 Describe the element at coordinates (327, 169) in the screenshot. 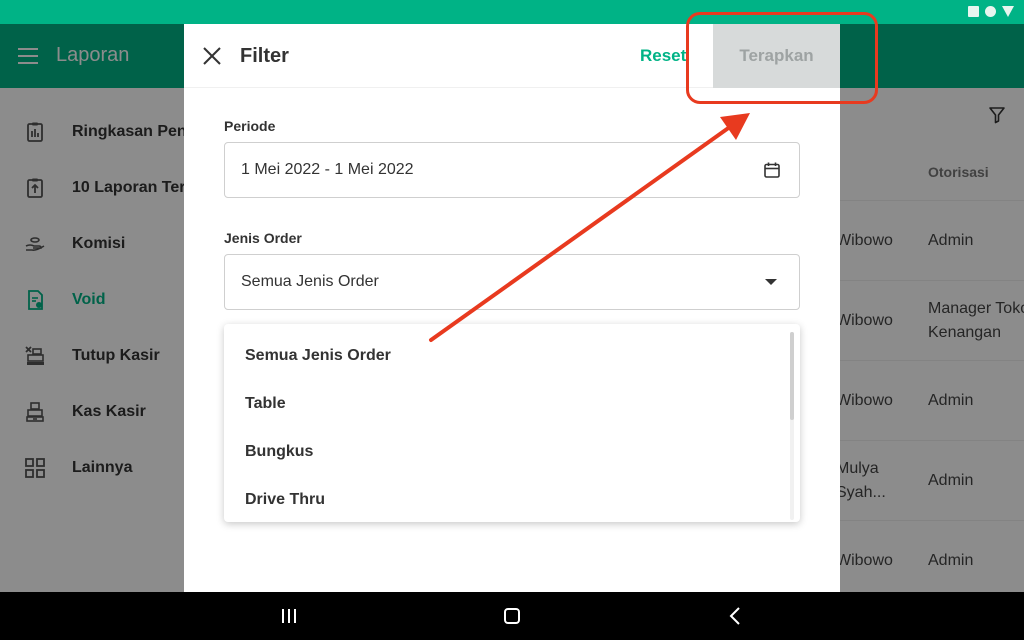

I see `periode-value: 1 Mei 2022 - 1 Mei 2022` at that location.